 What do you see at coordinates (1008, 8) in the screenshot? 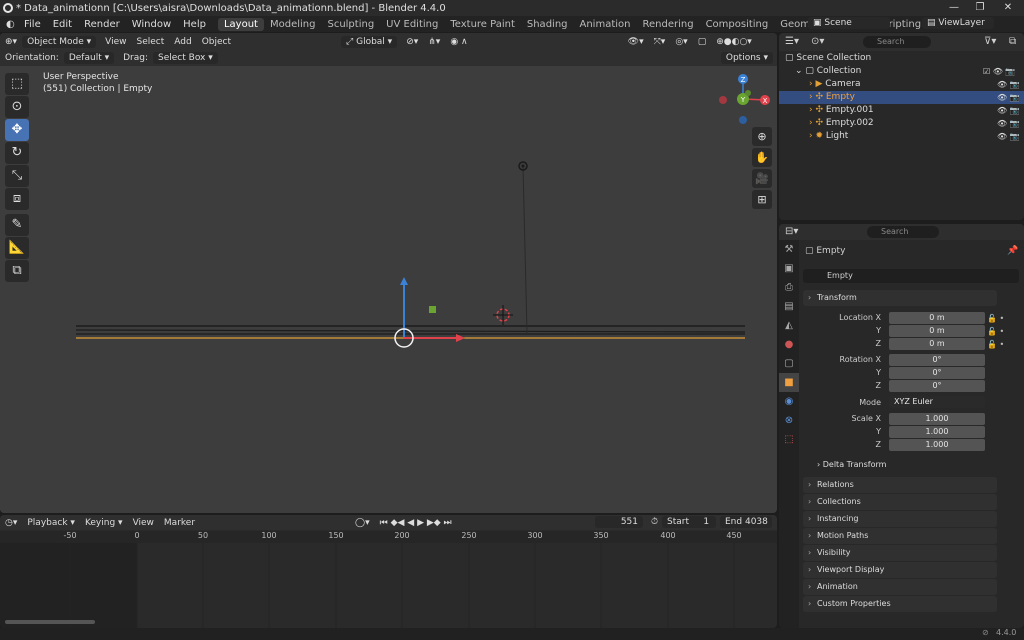
I see `close-button: ✕` at bounding box center [1008, 8].